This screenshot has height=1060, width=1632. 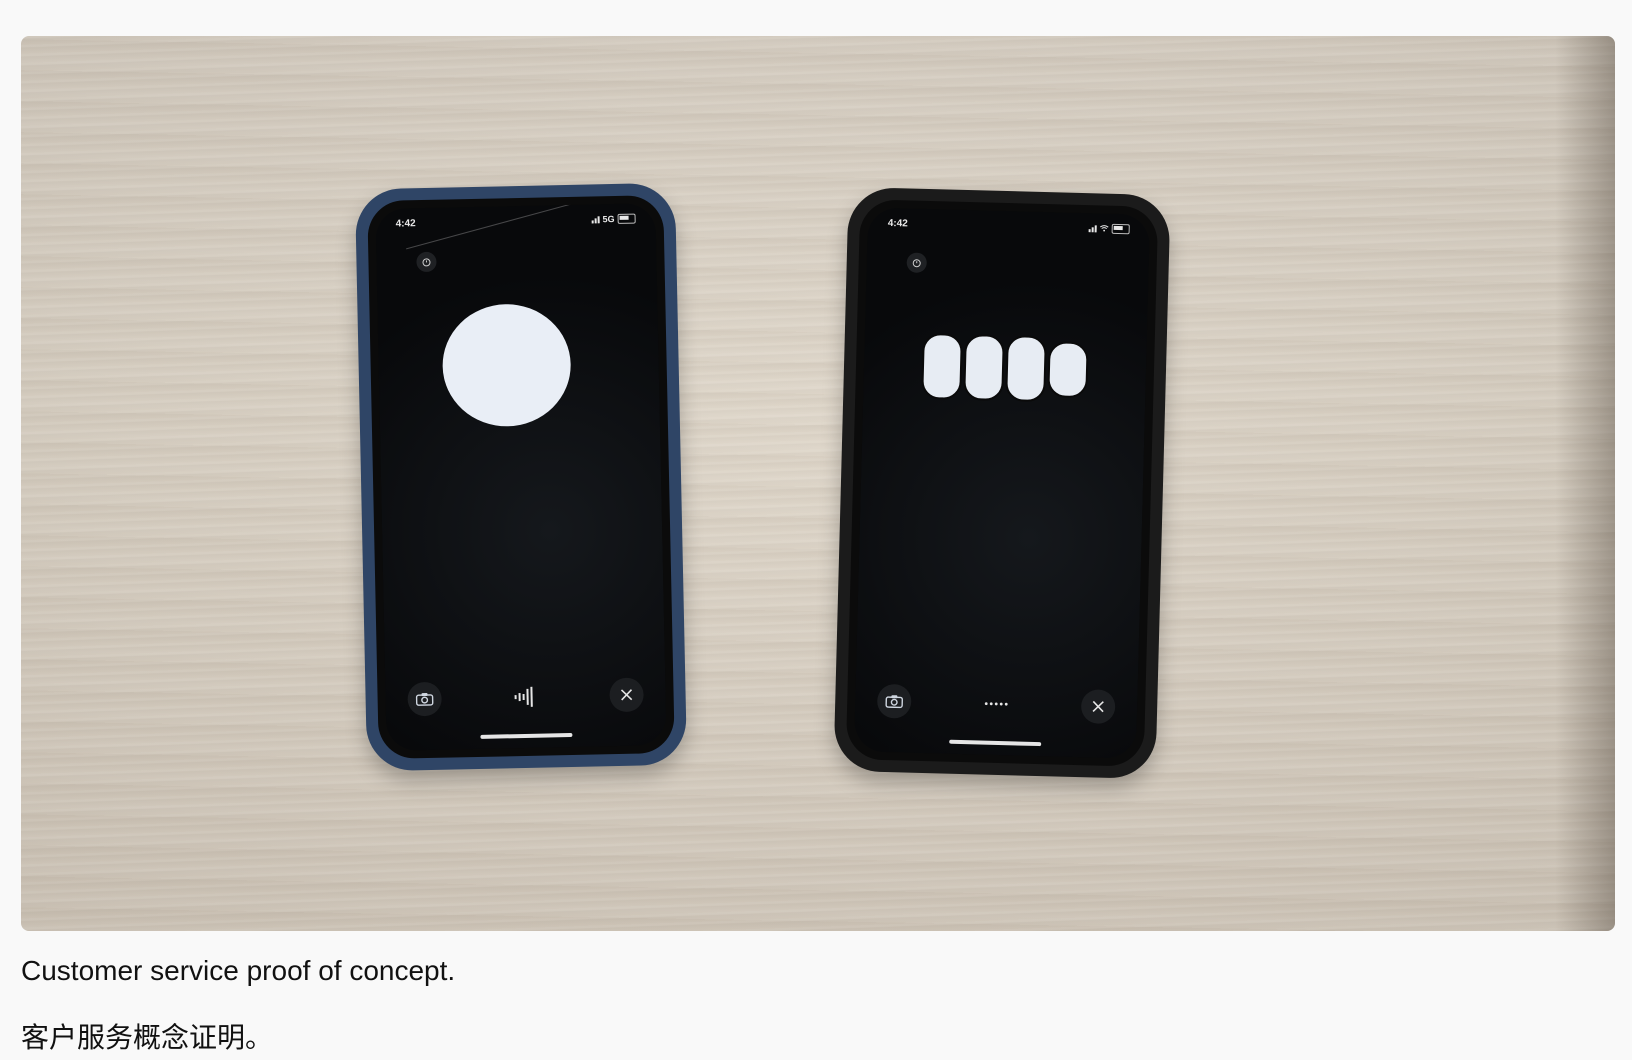 What do you see at coordinates (405, 224) in the screenshot?
I see `left-status-time: 4:42` at bounding box center [405, 224].